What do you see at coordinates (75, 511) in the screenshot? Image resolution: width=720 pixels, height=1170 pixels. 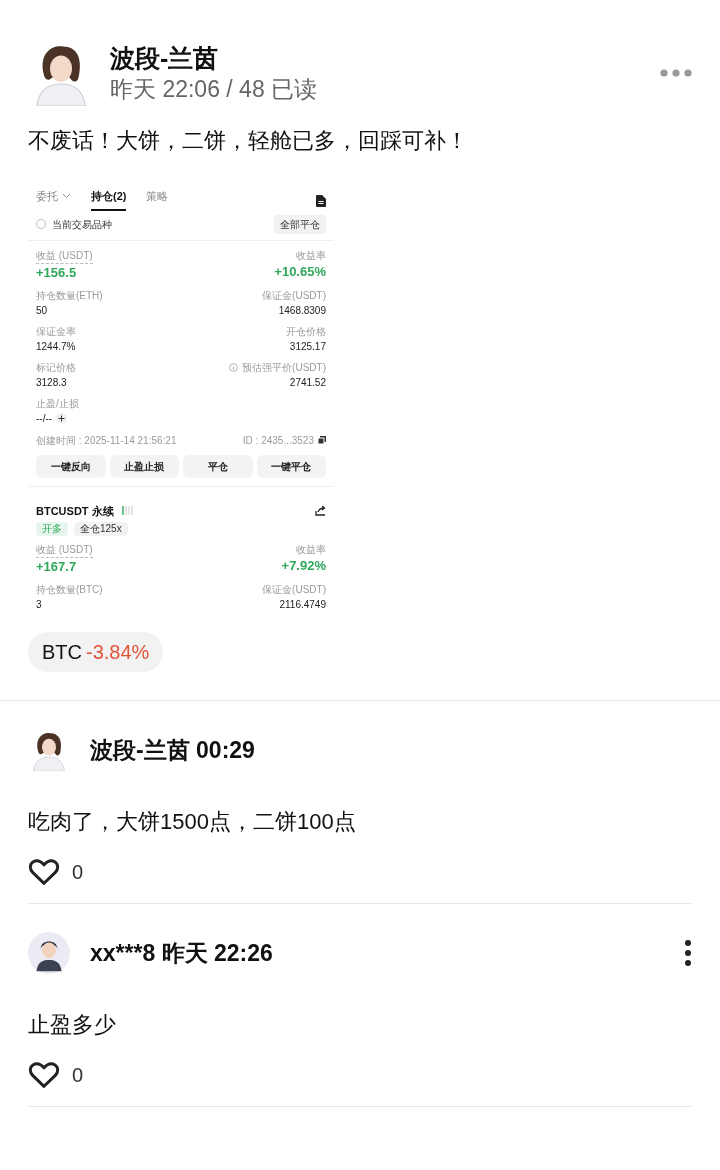 I see `position-title: BTCUSDT 永续` at bounding box center [75, 511].